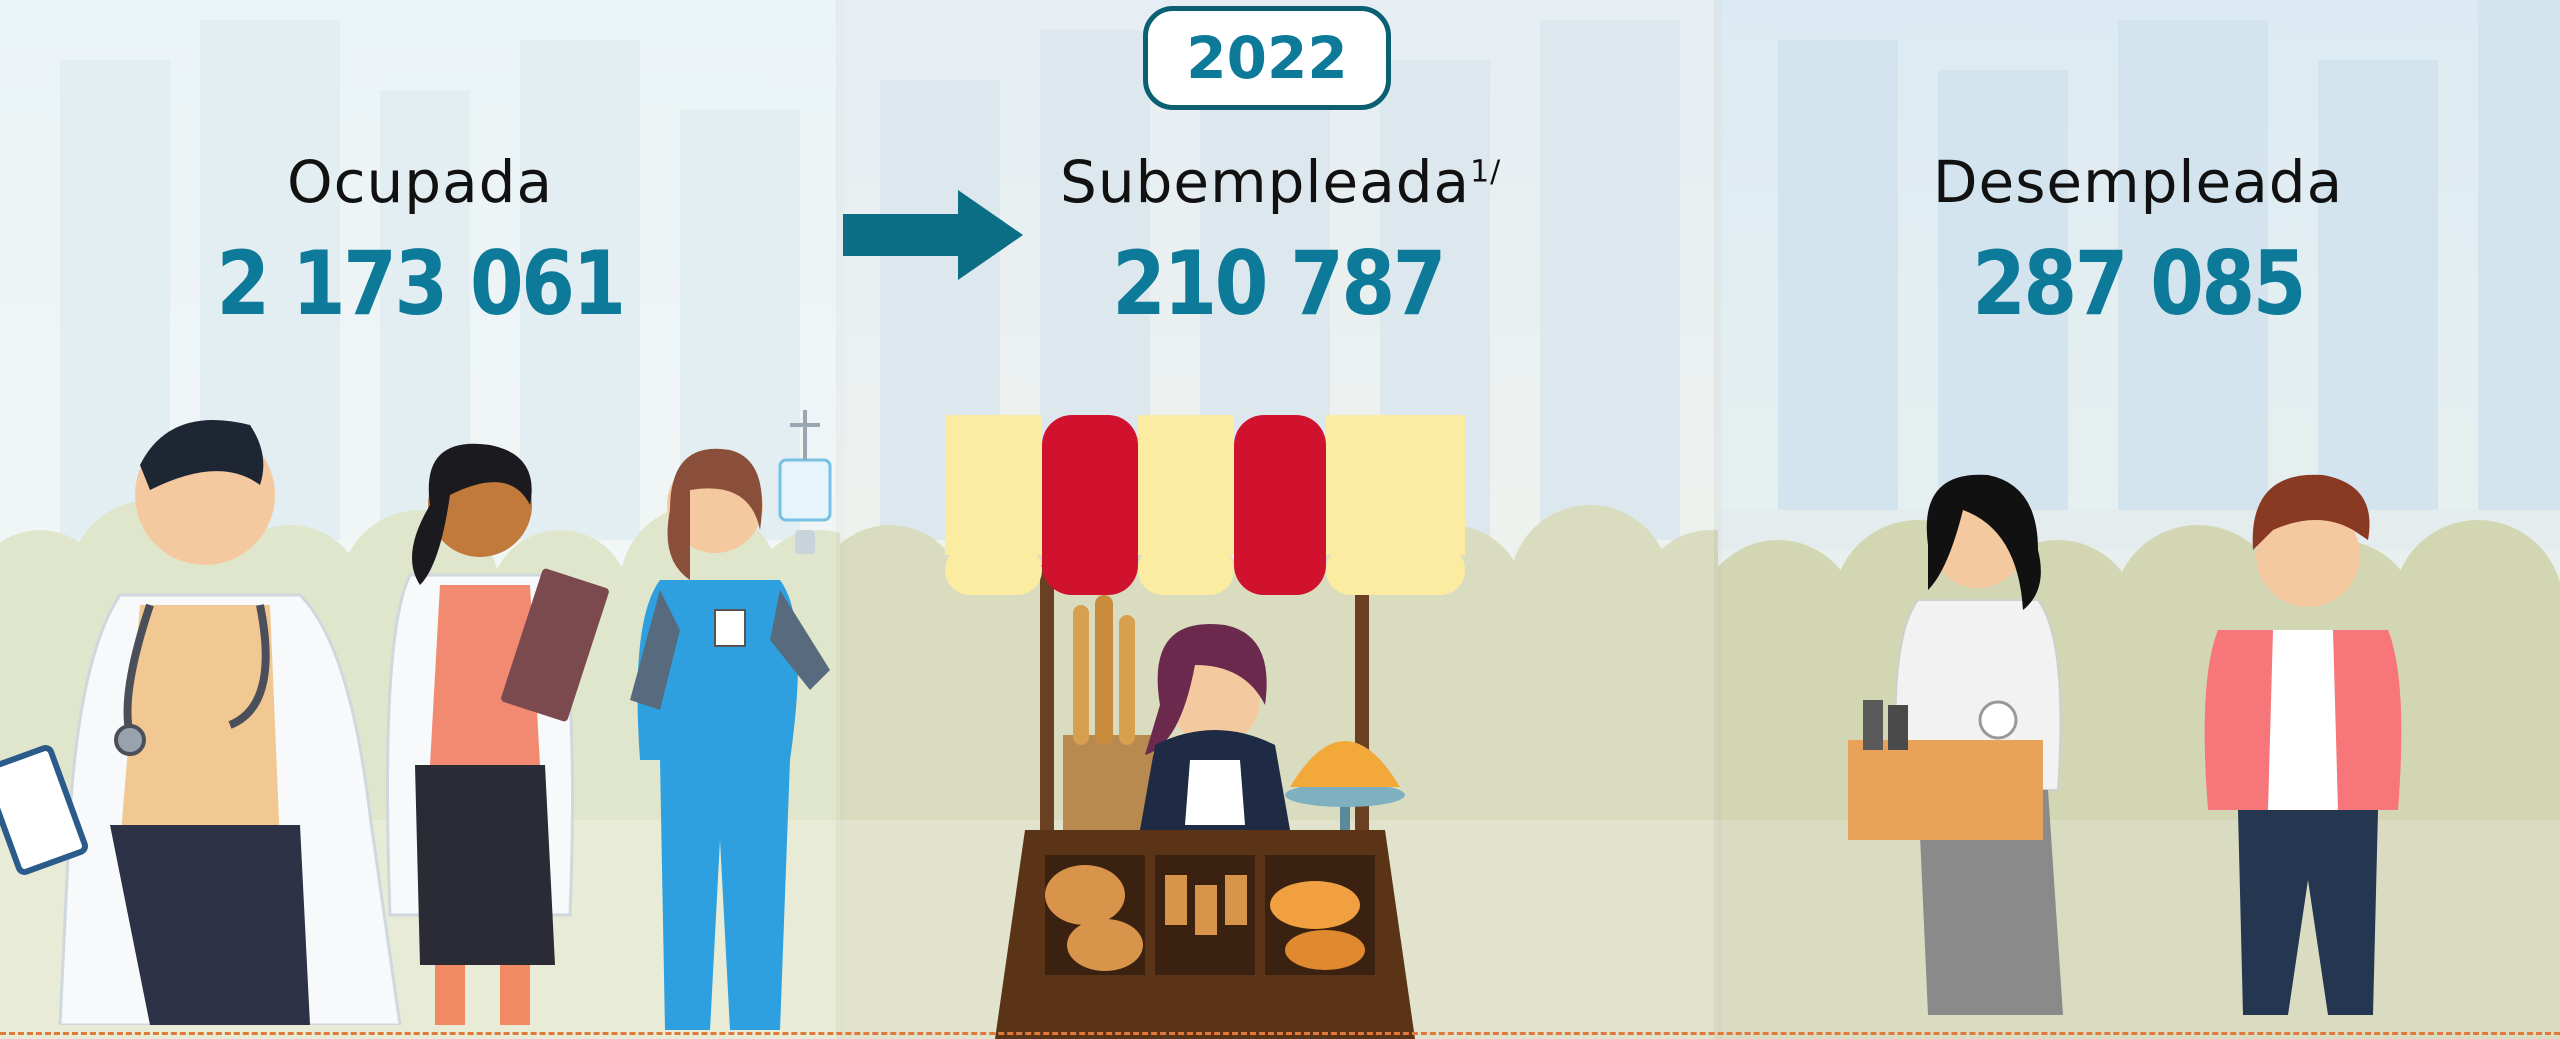 The image size is (2560, 1039). I want to click on female-doctor-illustration, so click(497, 734).